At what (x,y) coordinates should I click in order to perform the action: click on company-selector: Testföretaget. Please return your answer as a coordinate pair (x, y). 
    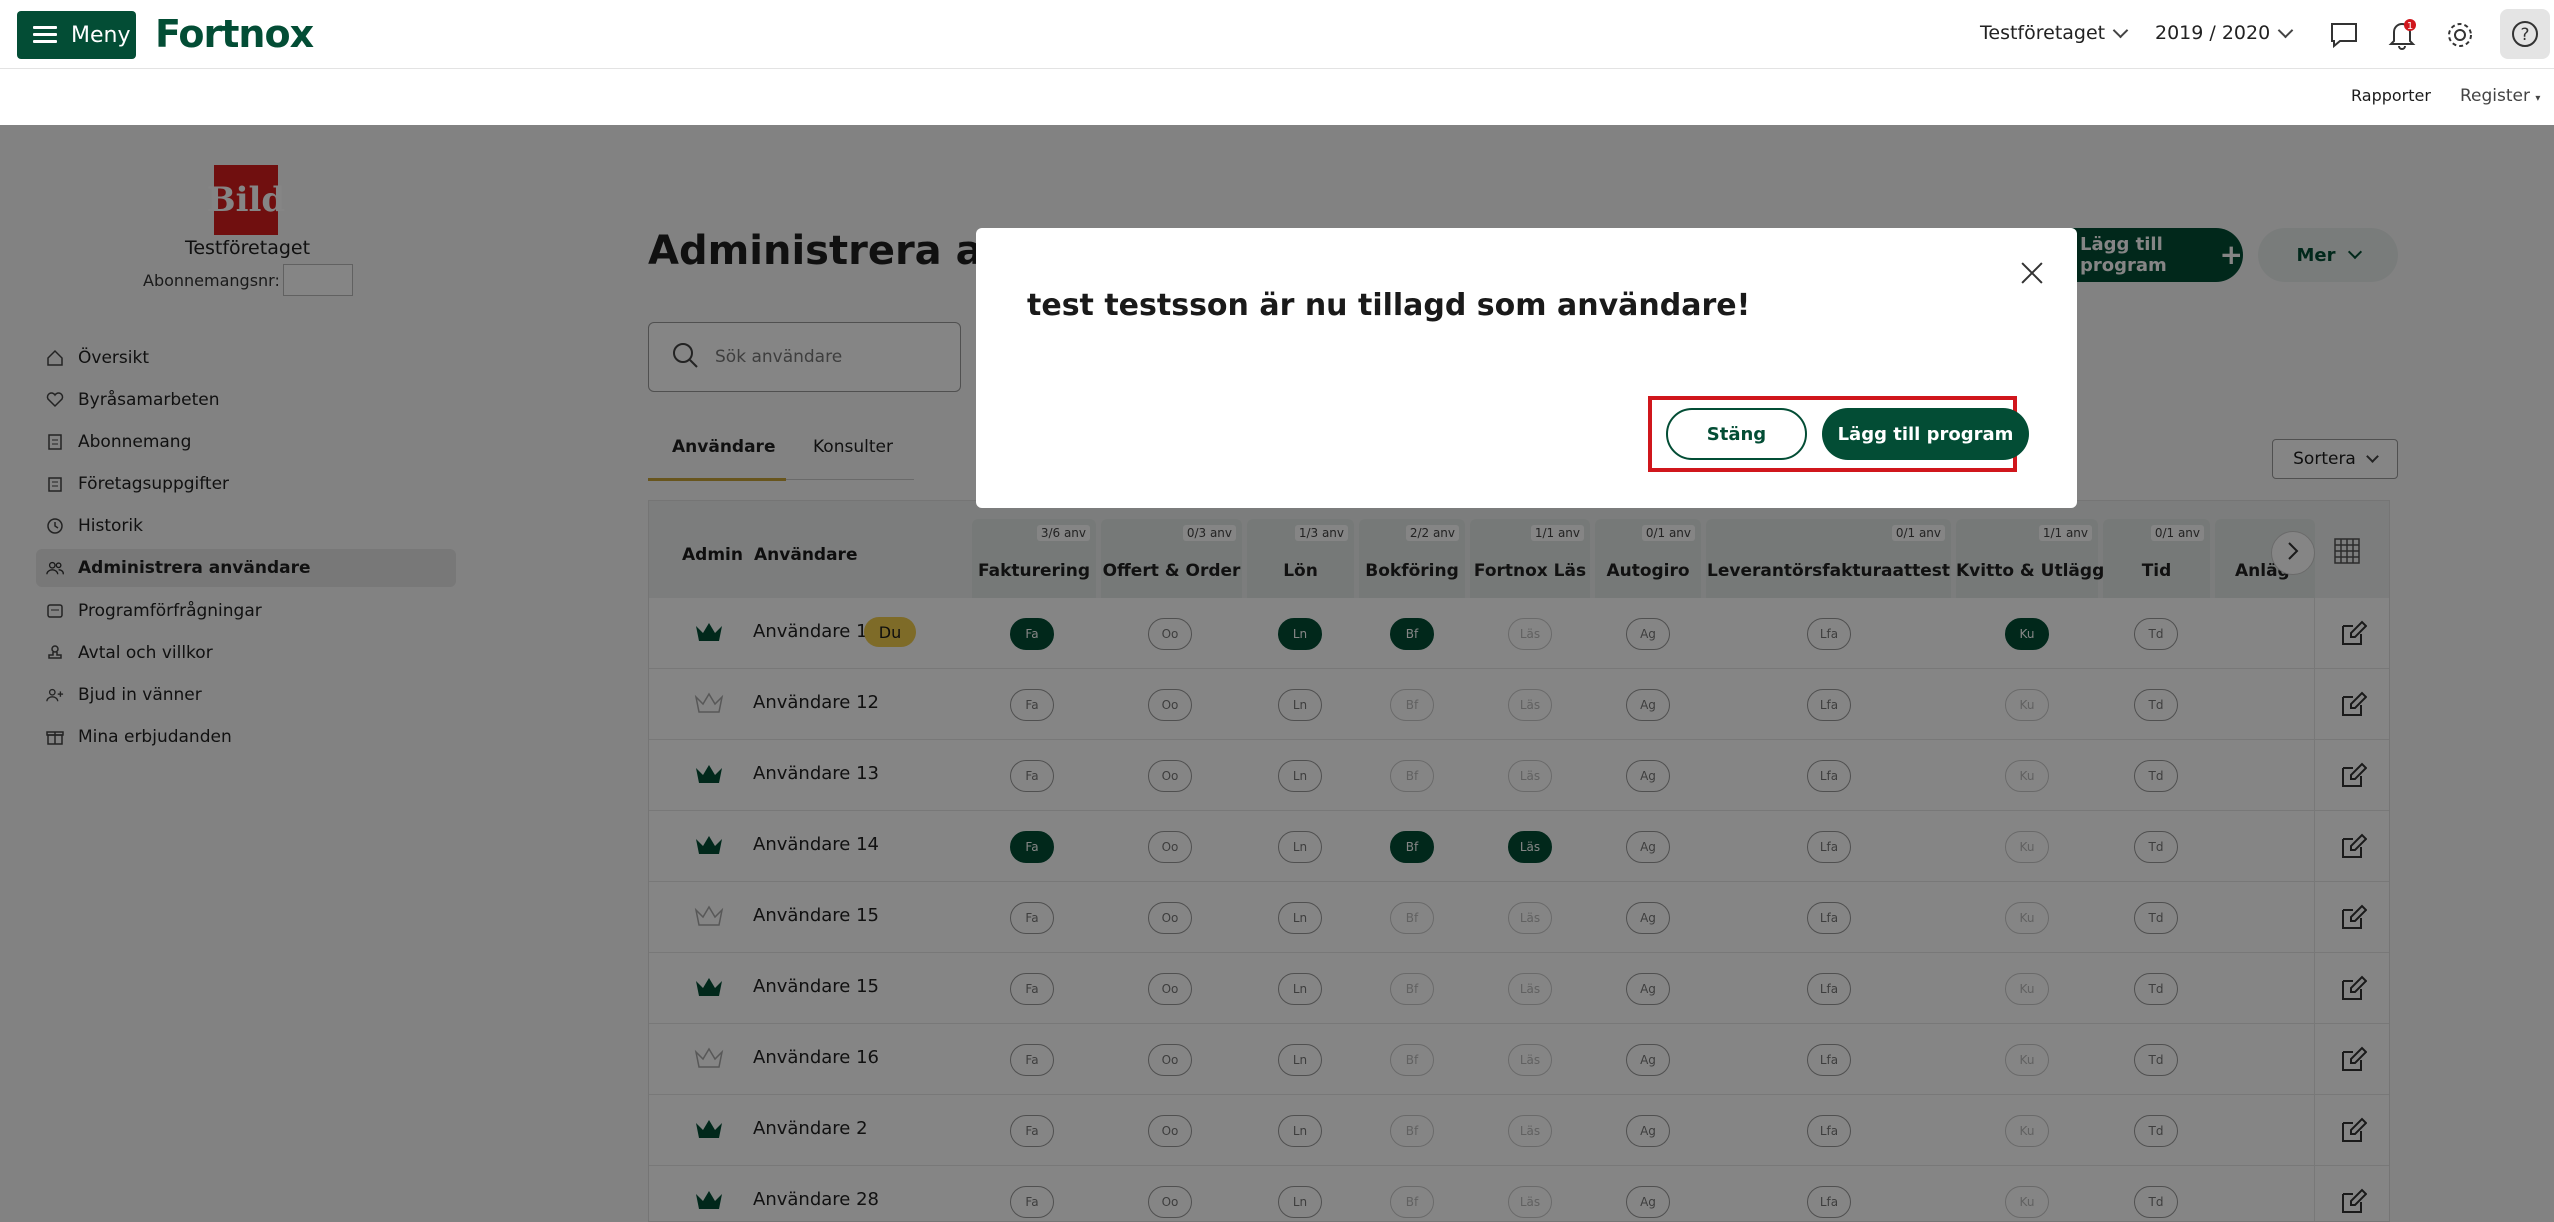
    Looking at the image, I should click on (2054, 33).